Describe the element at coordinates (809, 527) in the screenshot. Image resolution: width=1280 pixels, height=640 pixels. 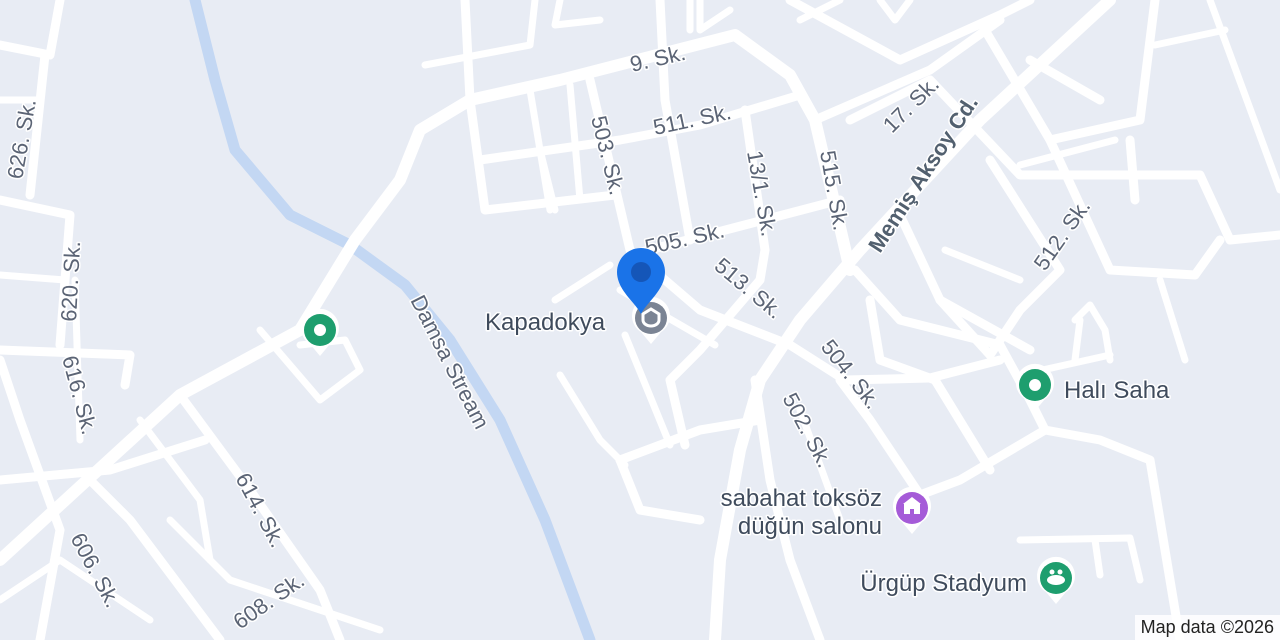
I see `dugun-salonu-label-line2: düğün salonu` at that location.